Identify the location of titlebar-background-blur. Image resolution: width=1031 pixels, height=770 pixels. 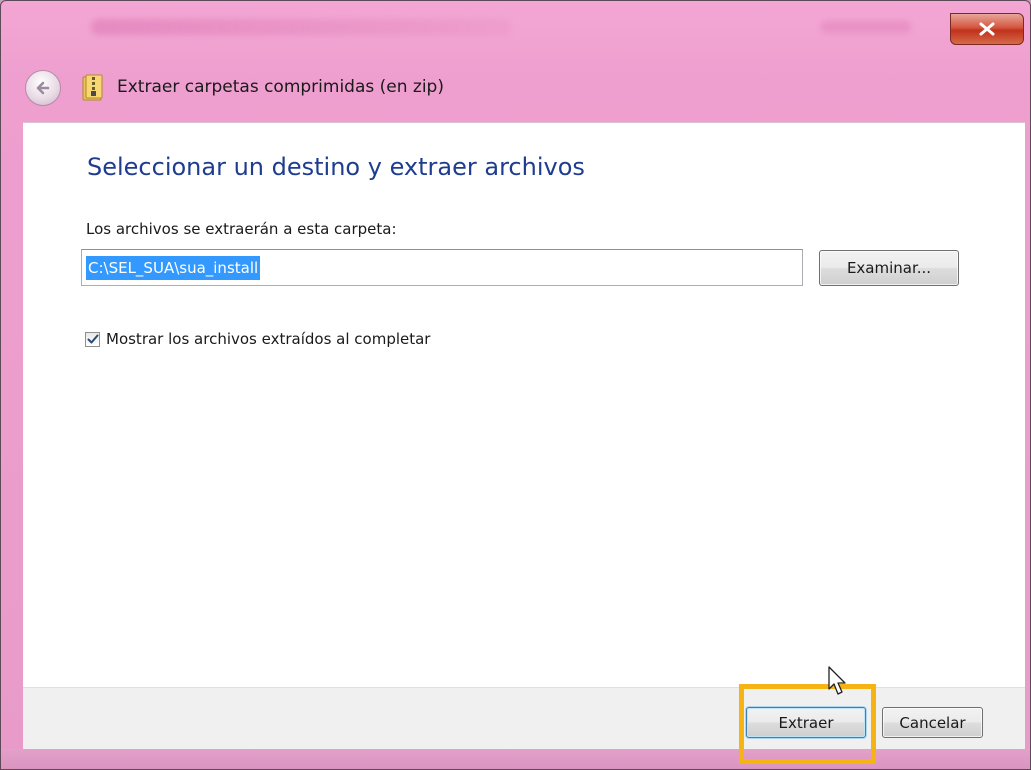
(301, 27).